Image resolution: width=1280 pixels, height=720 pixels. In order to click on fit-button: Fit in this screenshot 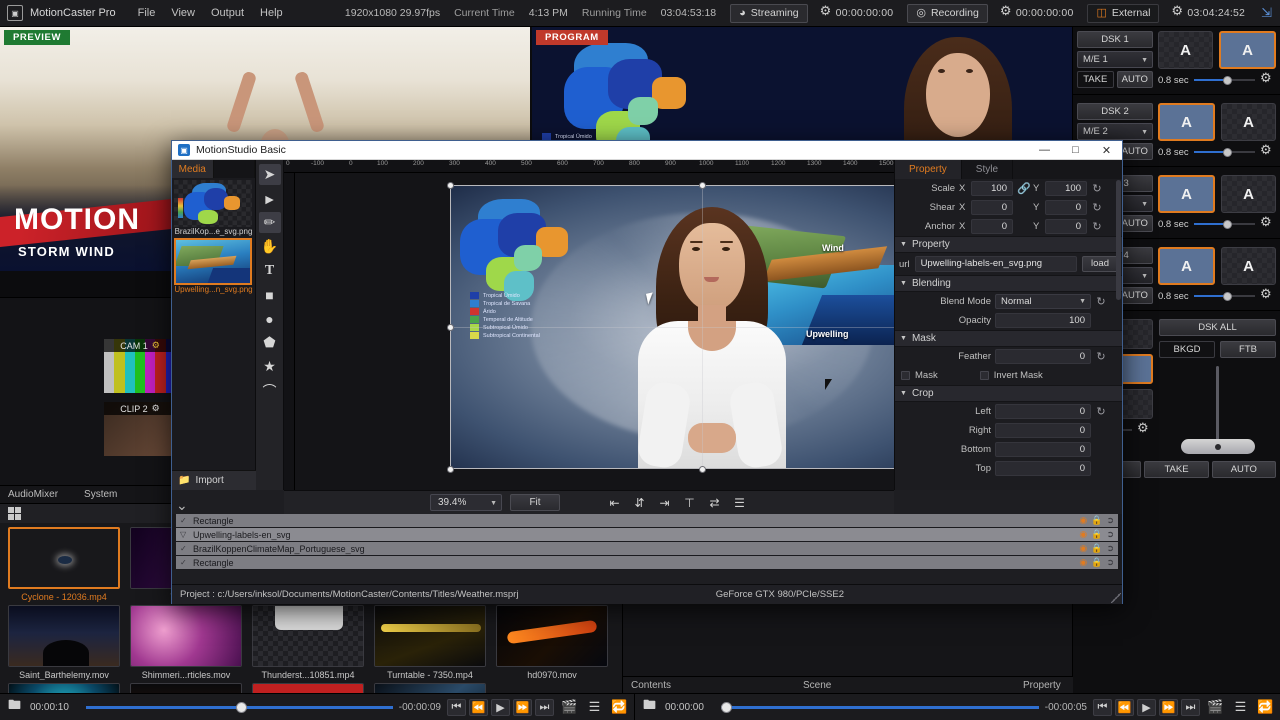, I will do `click(535, 502)`.